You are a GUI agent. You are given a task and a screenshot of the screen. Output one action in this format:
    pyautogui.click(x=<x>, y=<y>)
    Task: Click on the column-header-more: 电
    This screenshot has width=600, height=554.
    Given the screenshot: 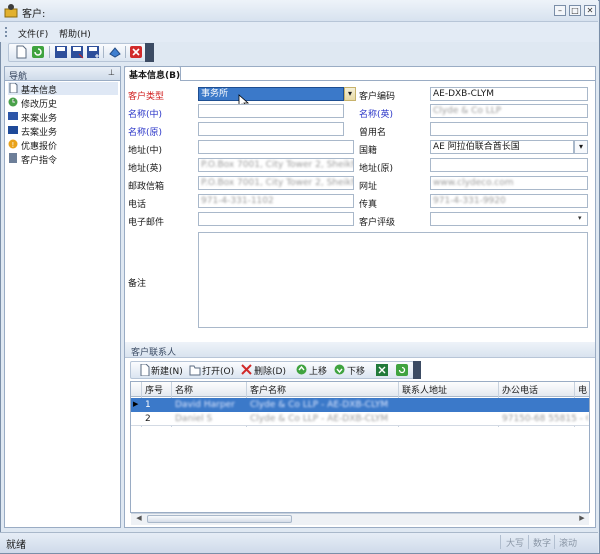 What is the action you would take?
    pyautogui.click(x=582, y=389)
    